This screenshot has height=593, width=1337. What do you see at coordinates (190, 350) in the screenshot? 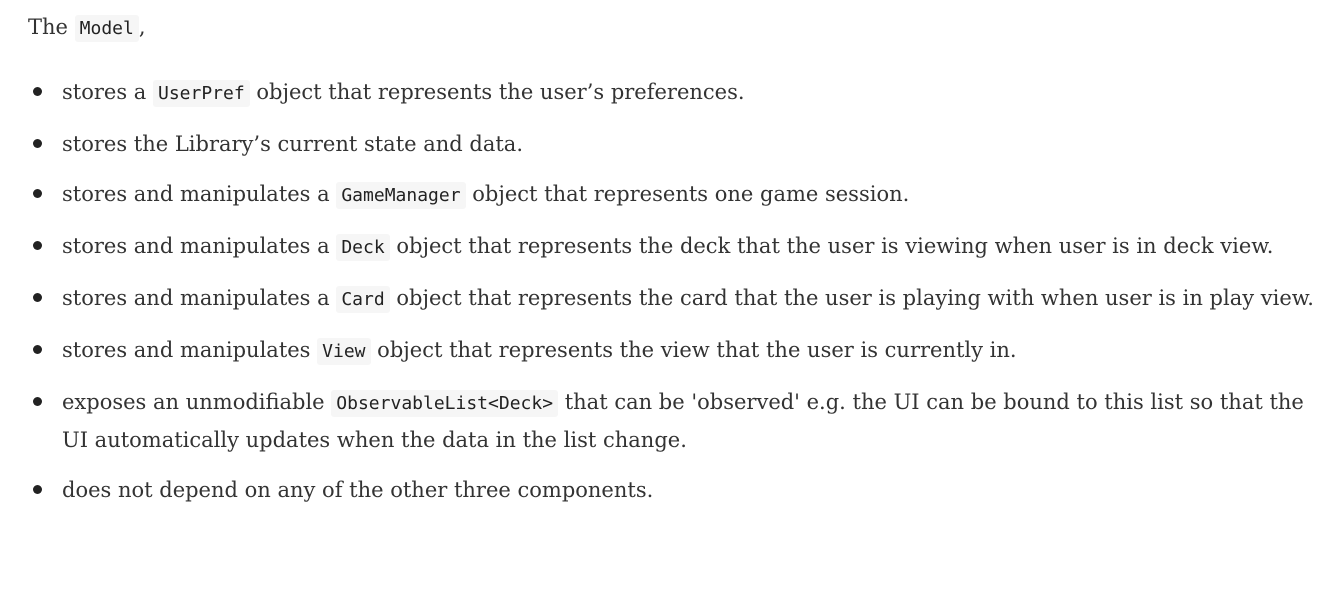
I see `item-text-before: stores and manipulates` at bounding box center [190, 350].